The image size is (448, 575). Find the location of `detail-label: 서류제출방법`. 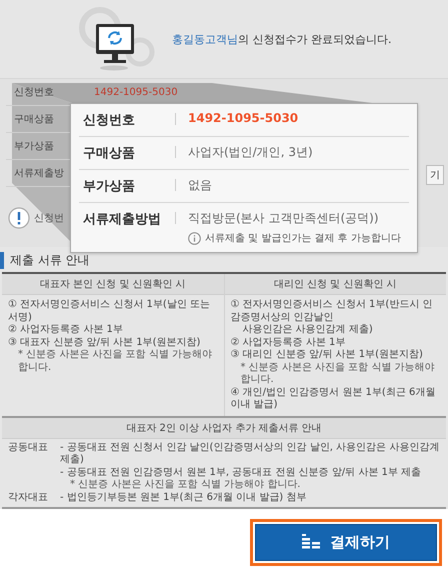

detail-label: 서류제출방법 is located at coordinates (122, 219).